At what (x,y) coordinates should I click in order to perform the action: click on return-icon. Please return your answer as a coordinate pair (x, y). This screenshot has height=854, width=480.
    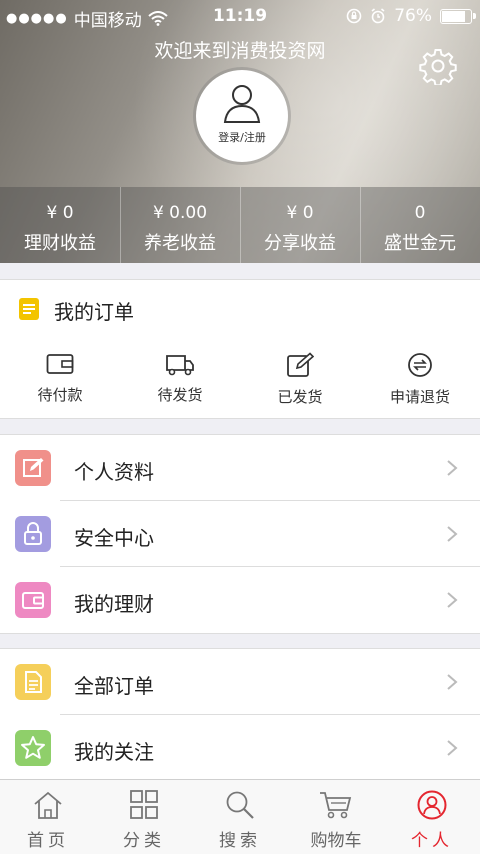
    Looking at the image, I should click on (420, 365).